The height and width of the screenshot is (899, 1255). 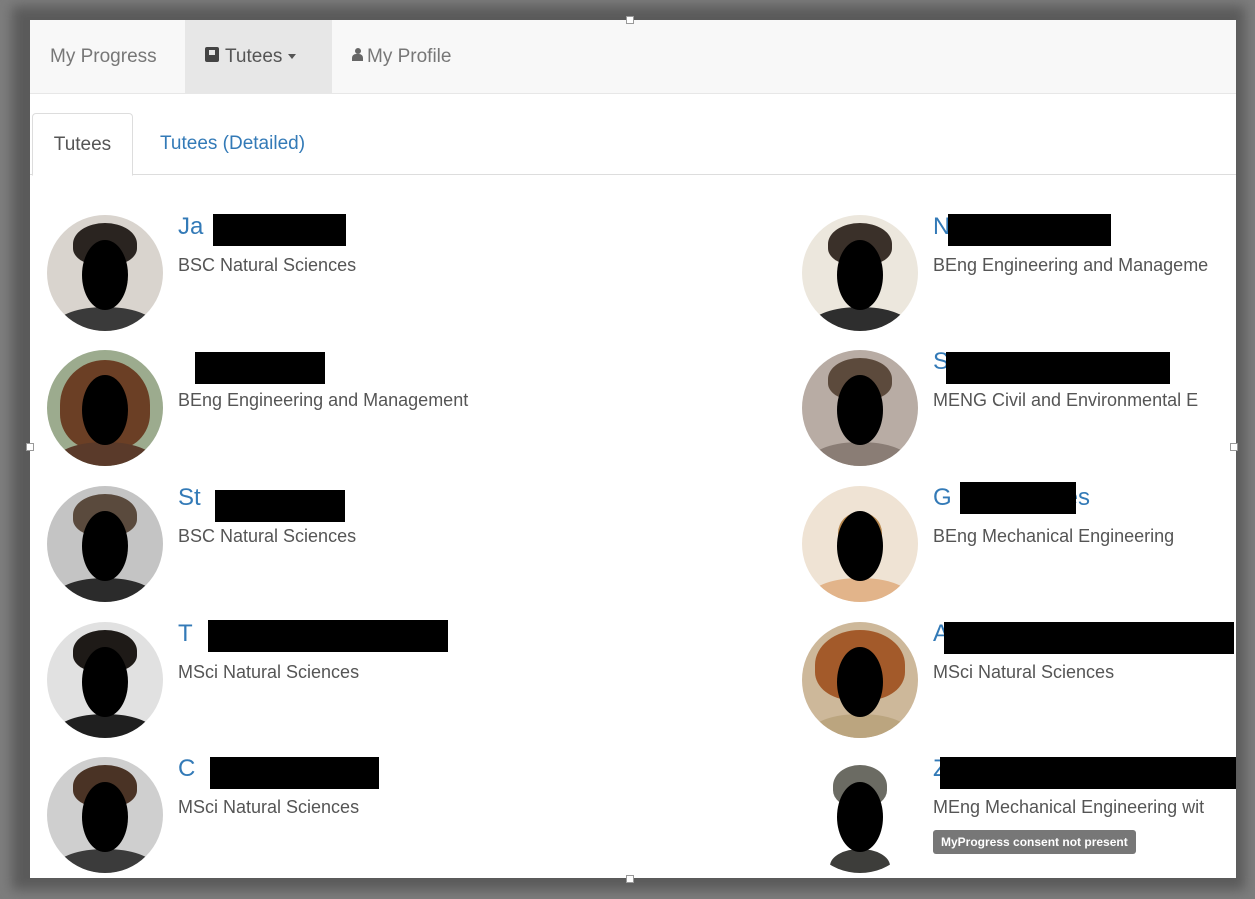 I want to click on caret-down-icon, so click(x=292, y=57).